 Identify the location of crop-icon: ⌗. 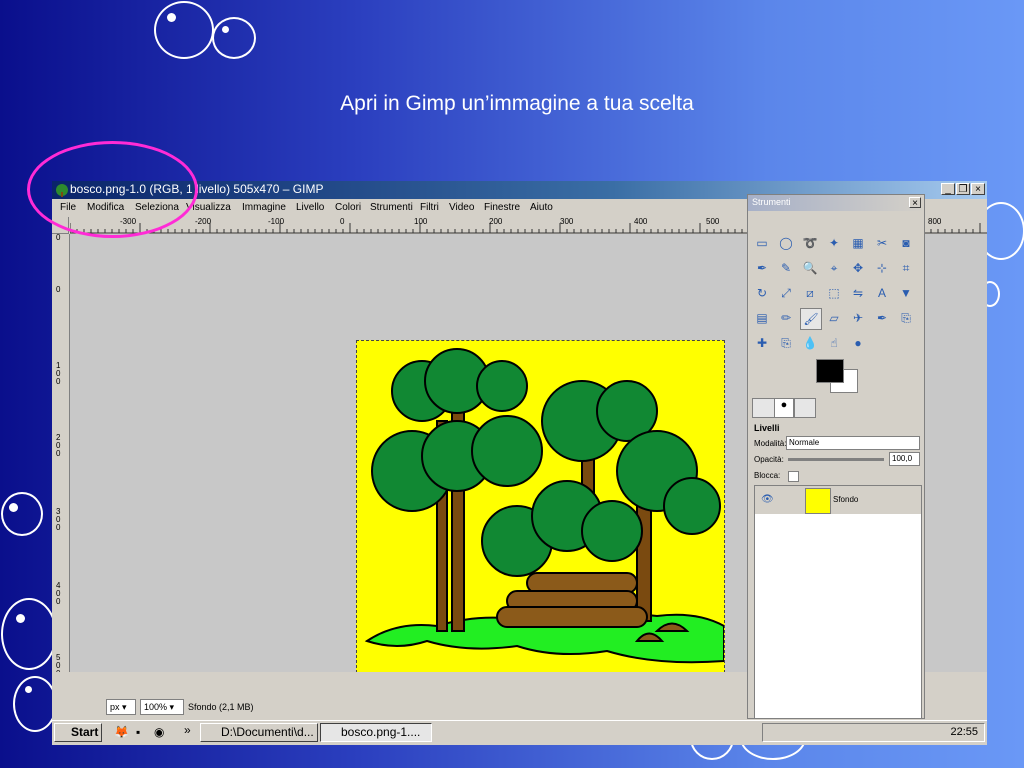
(906, 268).